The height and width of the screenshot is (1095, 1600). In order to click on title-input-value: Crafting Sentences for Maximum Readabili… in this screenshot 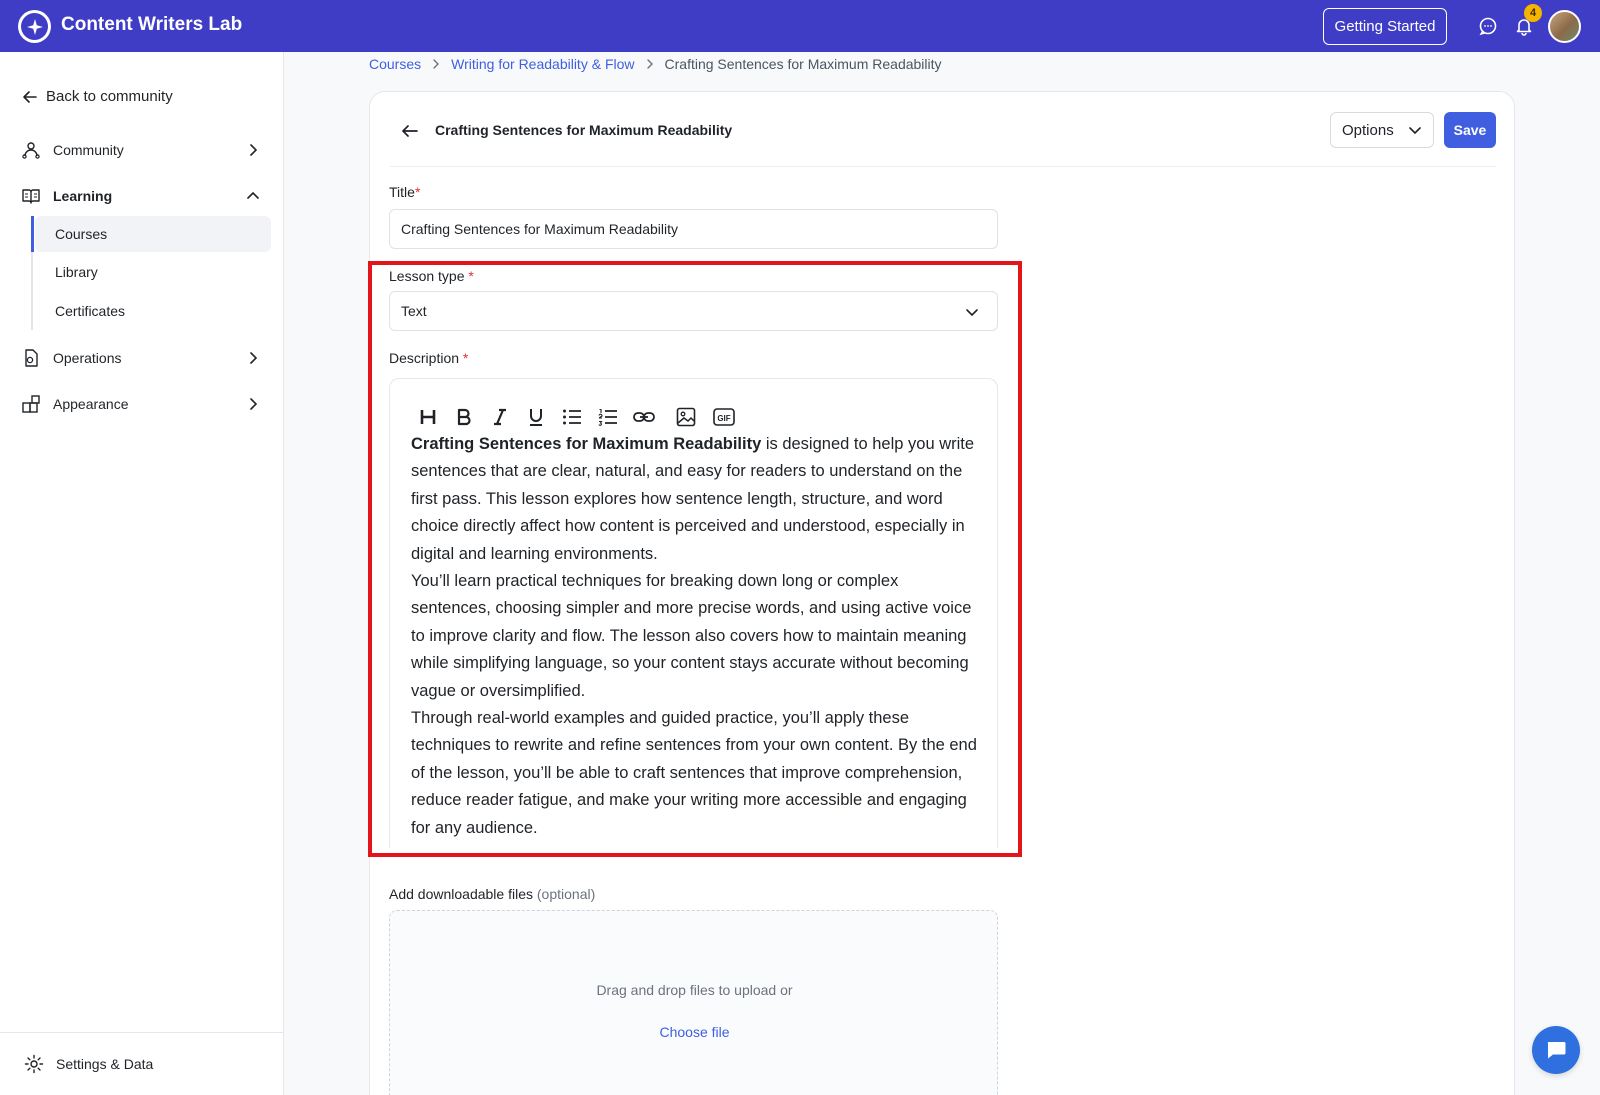, I will do `click(540, 229)`.